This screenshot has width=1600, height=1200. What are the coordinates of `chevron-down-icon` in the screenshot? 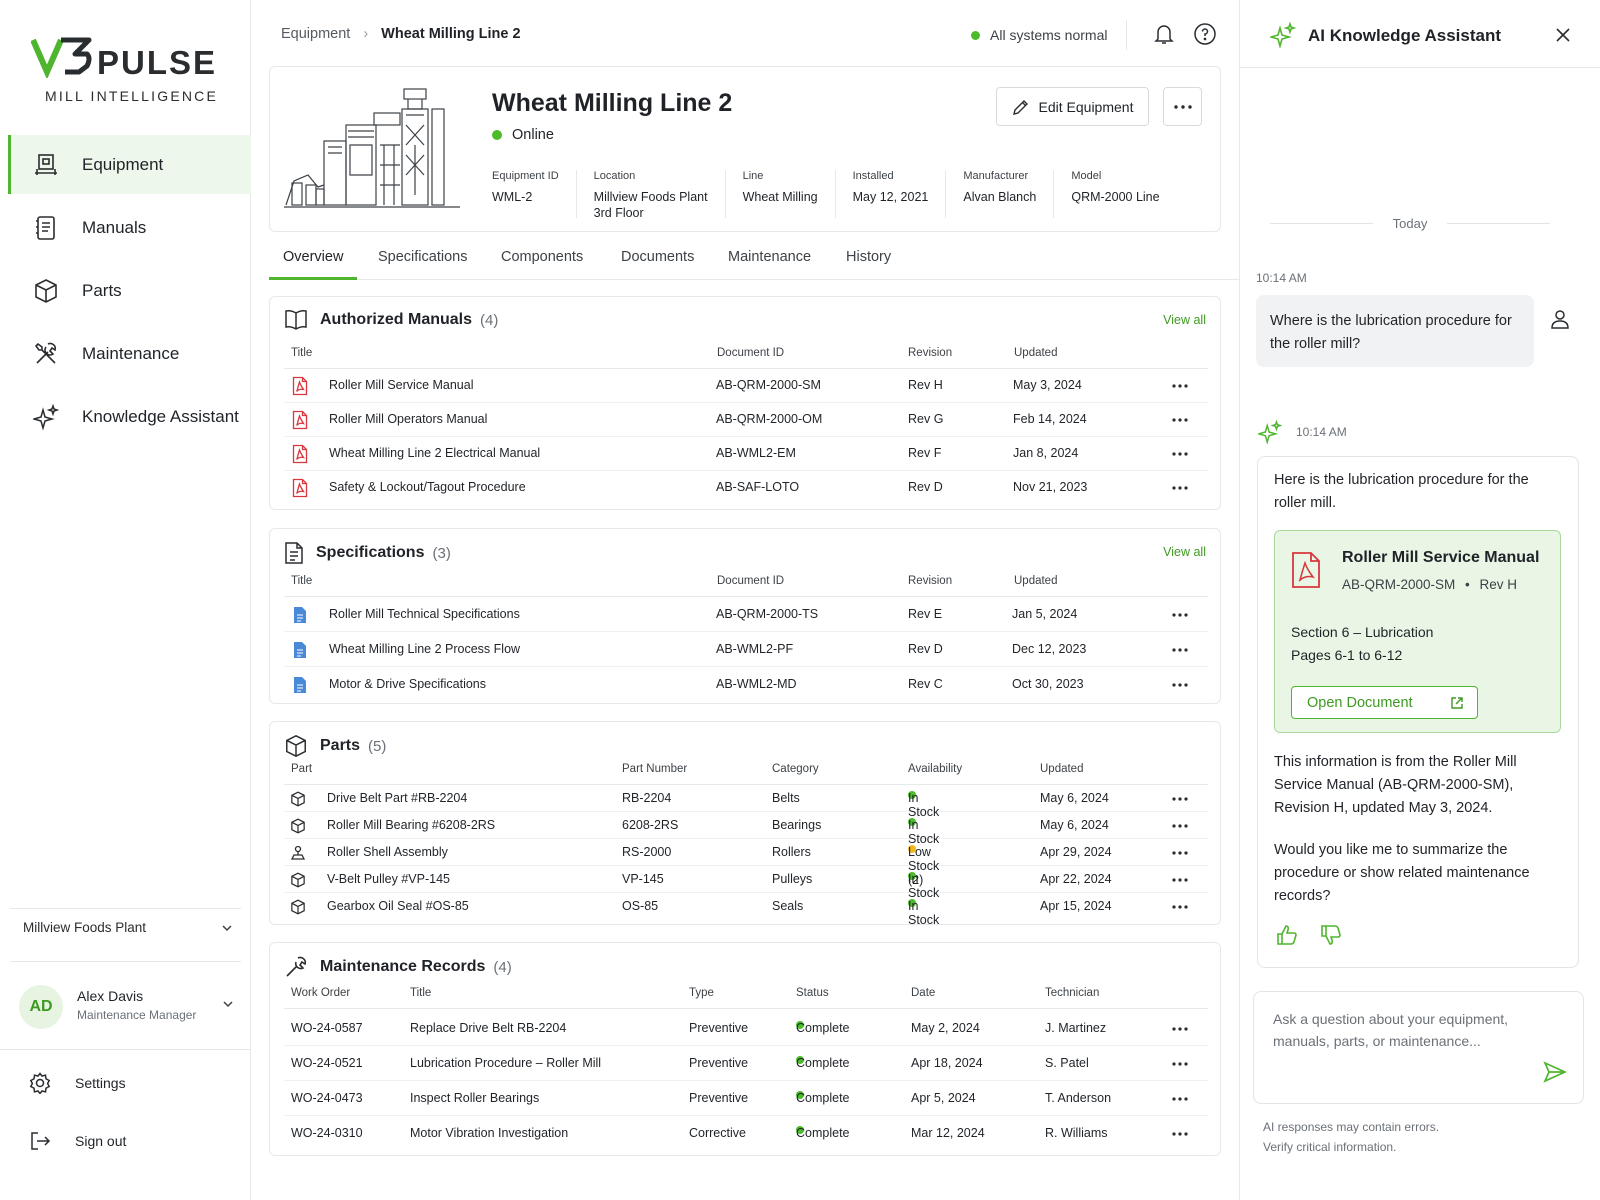 It's located at (227, 927).